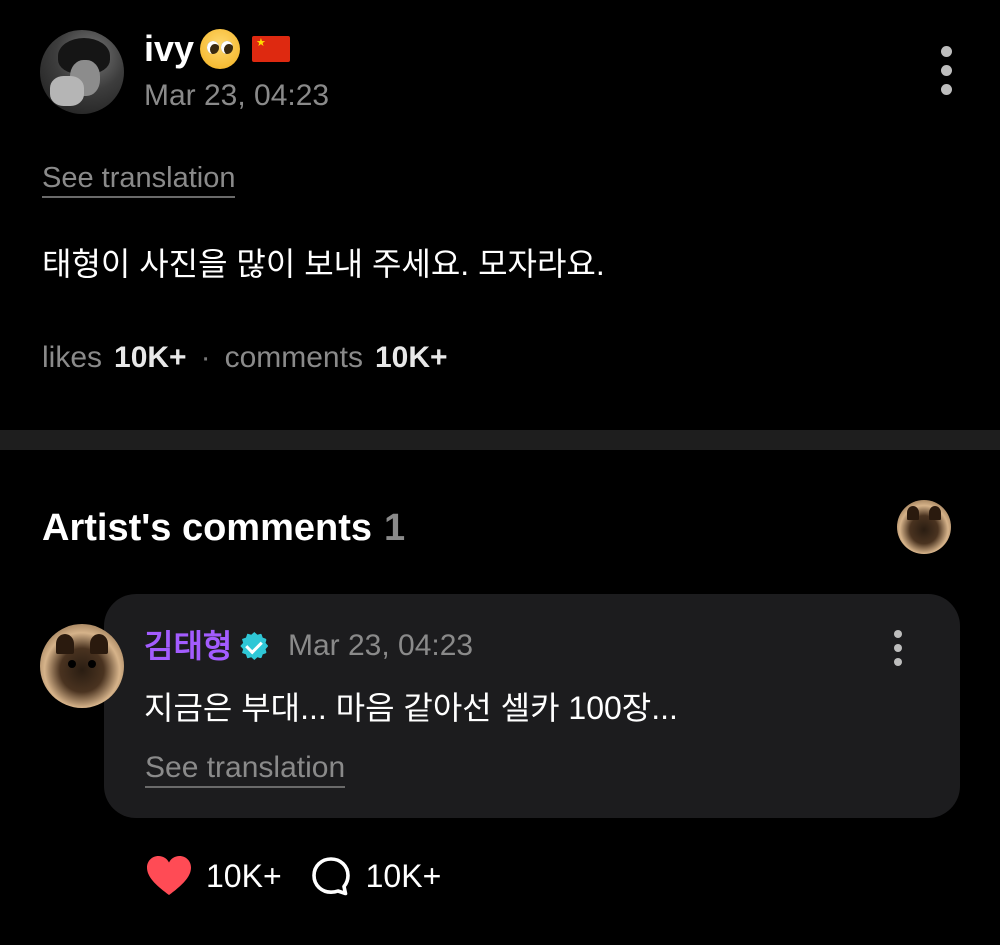 This screenshot has height=945, width=1000. What do you see at coordinates (323, 264) in the screenshot?
I see `post-body-text: 태형이 사진을 많이 보내 주세요. 모자라요.` at bounding box center [323, 264].